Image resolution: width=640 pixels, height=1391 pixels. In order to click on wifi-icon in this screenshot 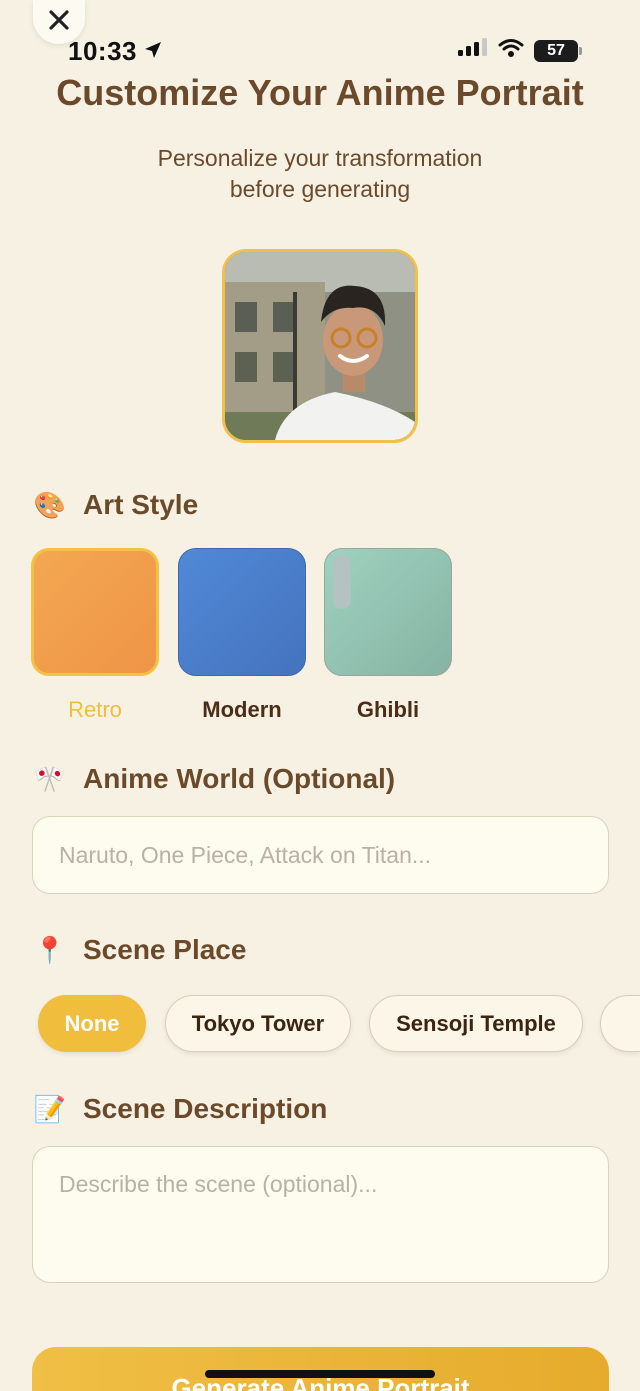, I will do `click(511, 50)`.